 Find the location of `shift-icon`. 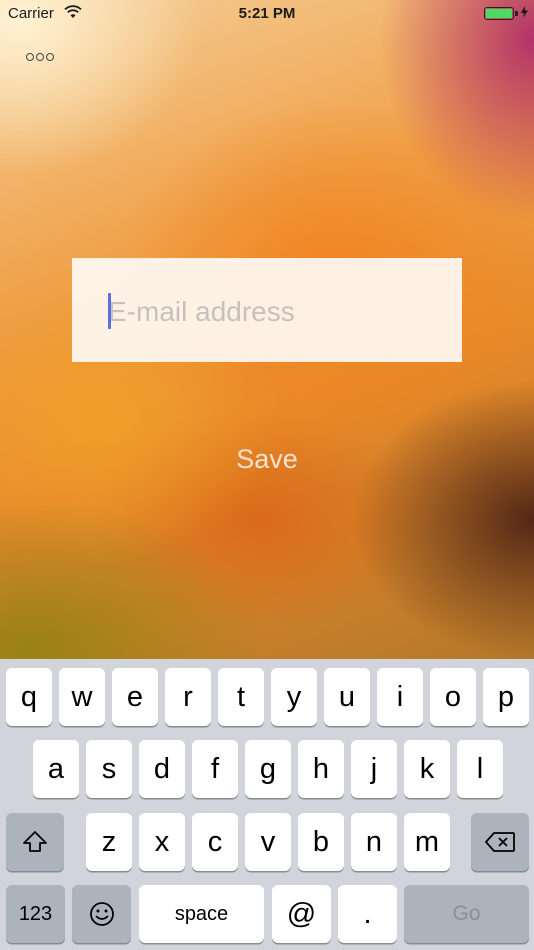

shift-icon is located at coordinates (35, 841).